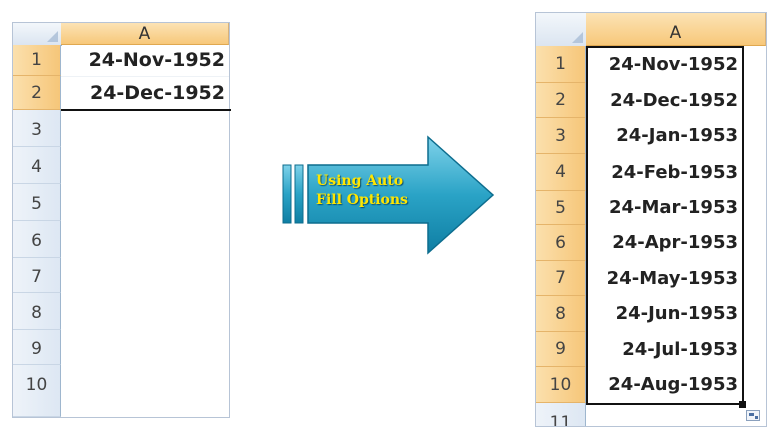 The image size is (772, 427). I want to click on fill-handle-icon, so click(742, 404).